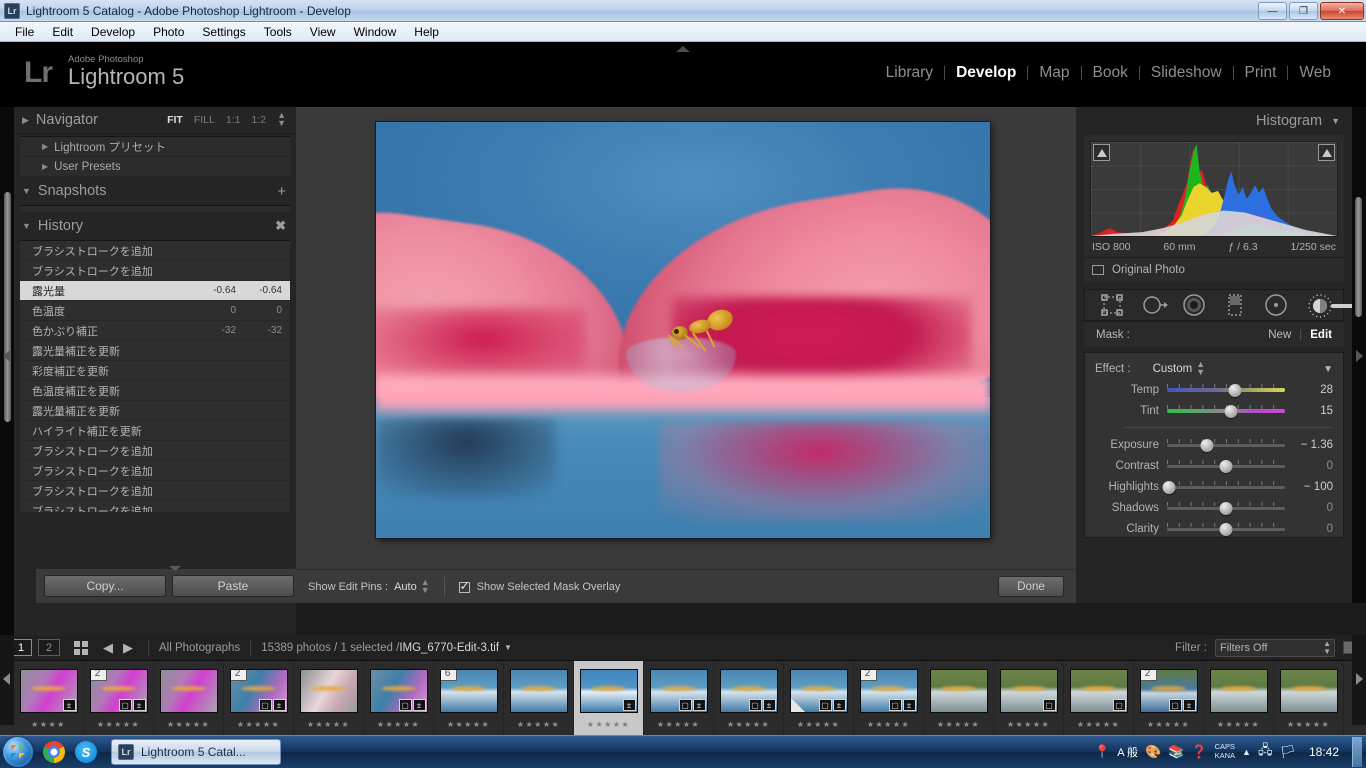 The width and height of the screenshot is (1366, 768). What do you see at coordinates (1358, 257) in the screenshot?
I see `right-panel-scrollbar` at bounding box center [1358, 257].